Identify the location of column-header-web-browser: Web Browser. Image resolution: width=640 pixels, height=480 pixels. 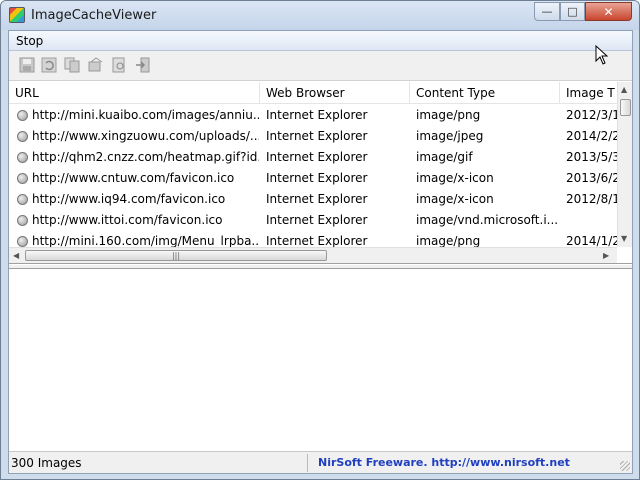
(335, 93).